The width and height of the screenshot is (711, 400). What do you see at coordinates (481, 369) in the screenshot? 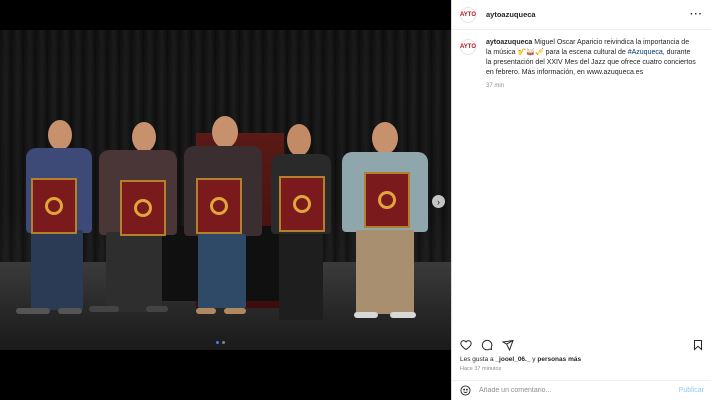
I see `post-time-ago: Hace 37 minutos` at bounding box center [481, 369].